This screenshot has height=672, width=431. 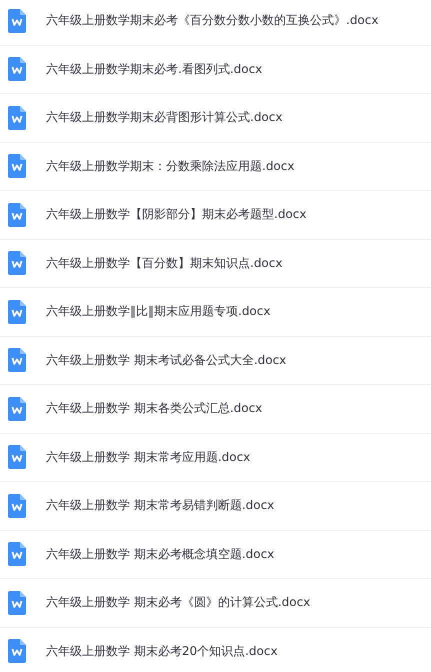 I want to click on file-name: 六年级上册数学期末必考《百分数分数小数的互换公式》.docx, so click(x=212, y=21).